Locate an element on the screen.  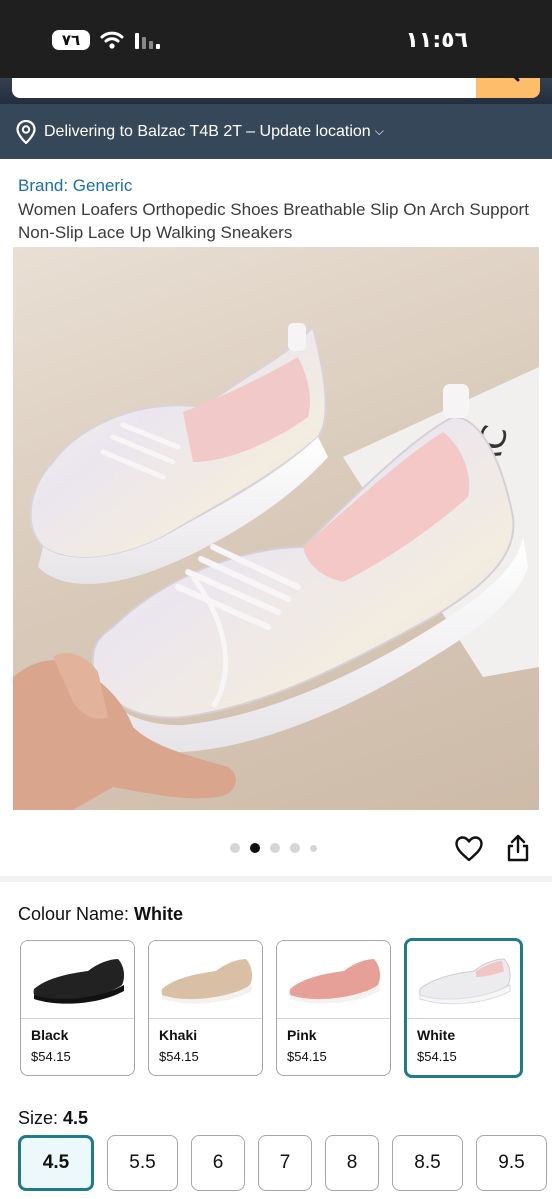
colour-option-pink: Pink $54.15 is located at coordinates (333, 1008).